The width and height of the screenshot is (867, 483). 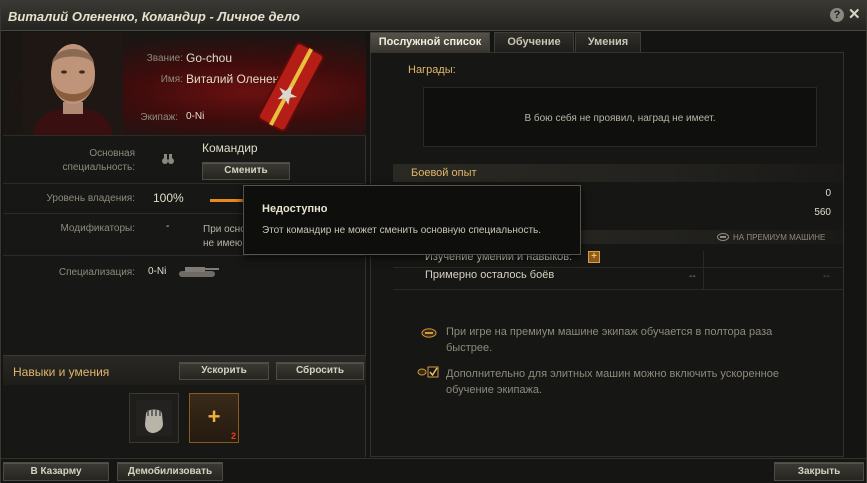 I want to click on elite-info-line2: обучение экипажа., so click(x=494, y=390).